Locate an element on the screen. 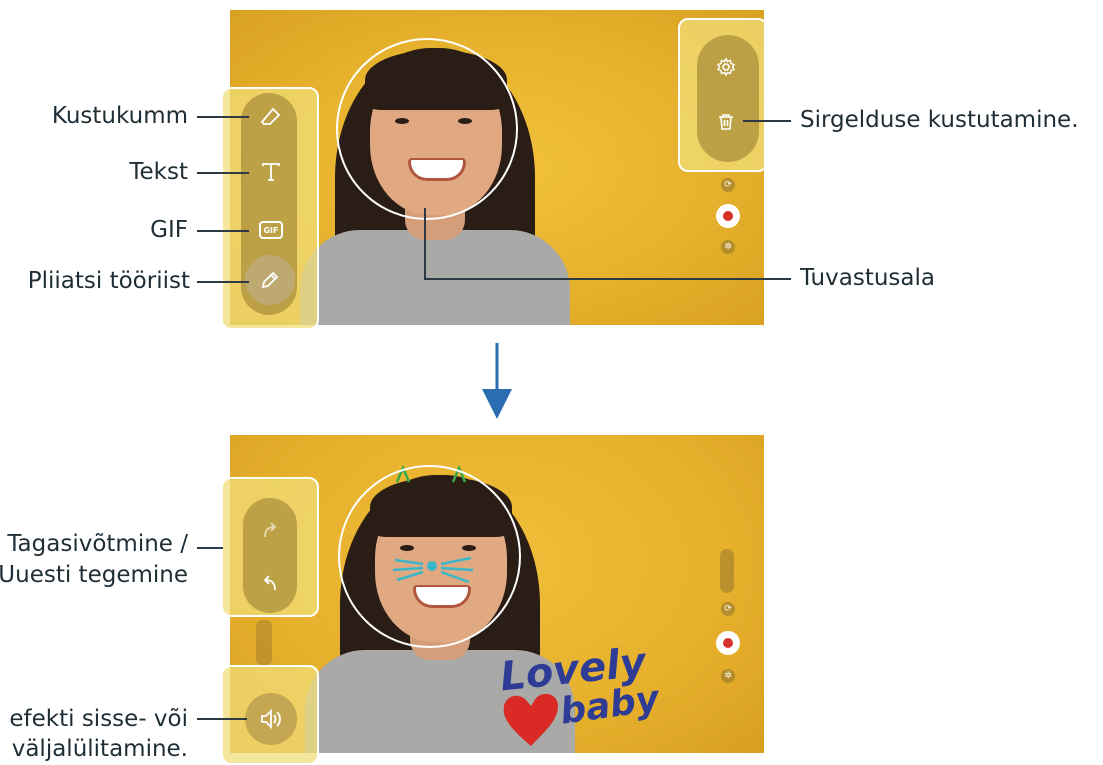  pen-label: Pliiatsi tööriist is located at coordinates (108, 281).